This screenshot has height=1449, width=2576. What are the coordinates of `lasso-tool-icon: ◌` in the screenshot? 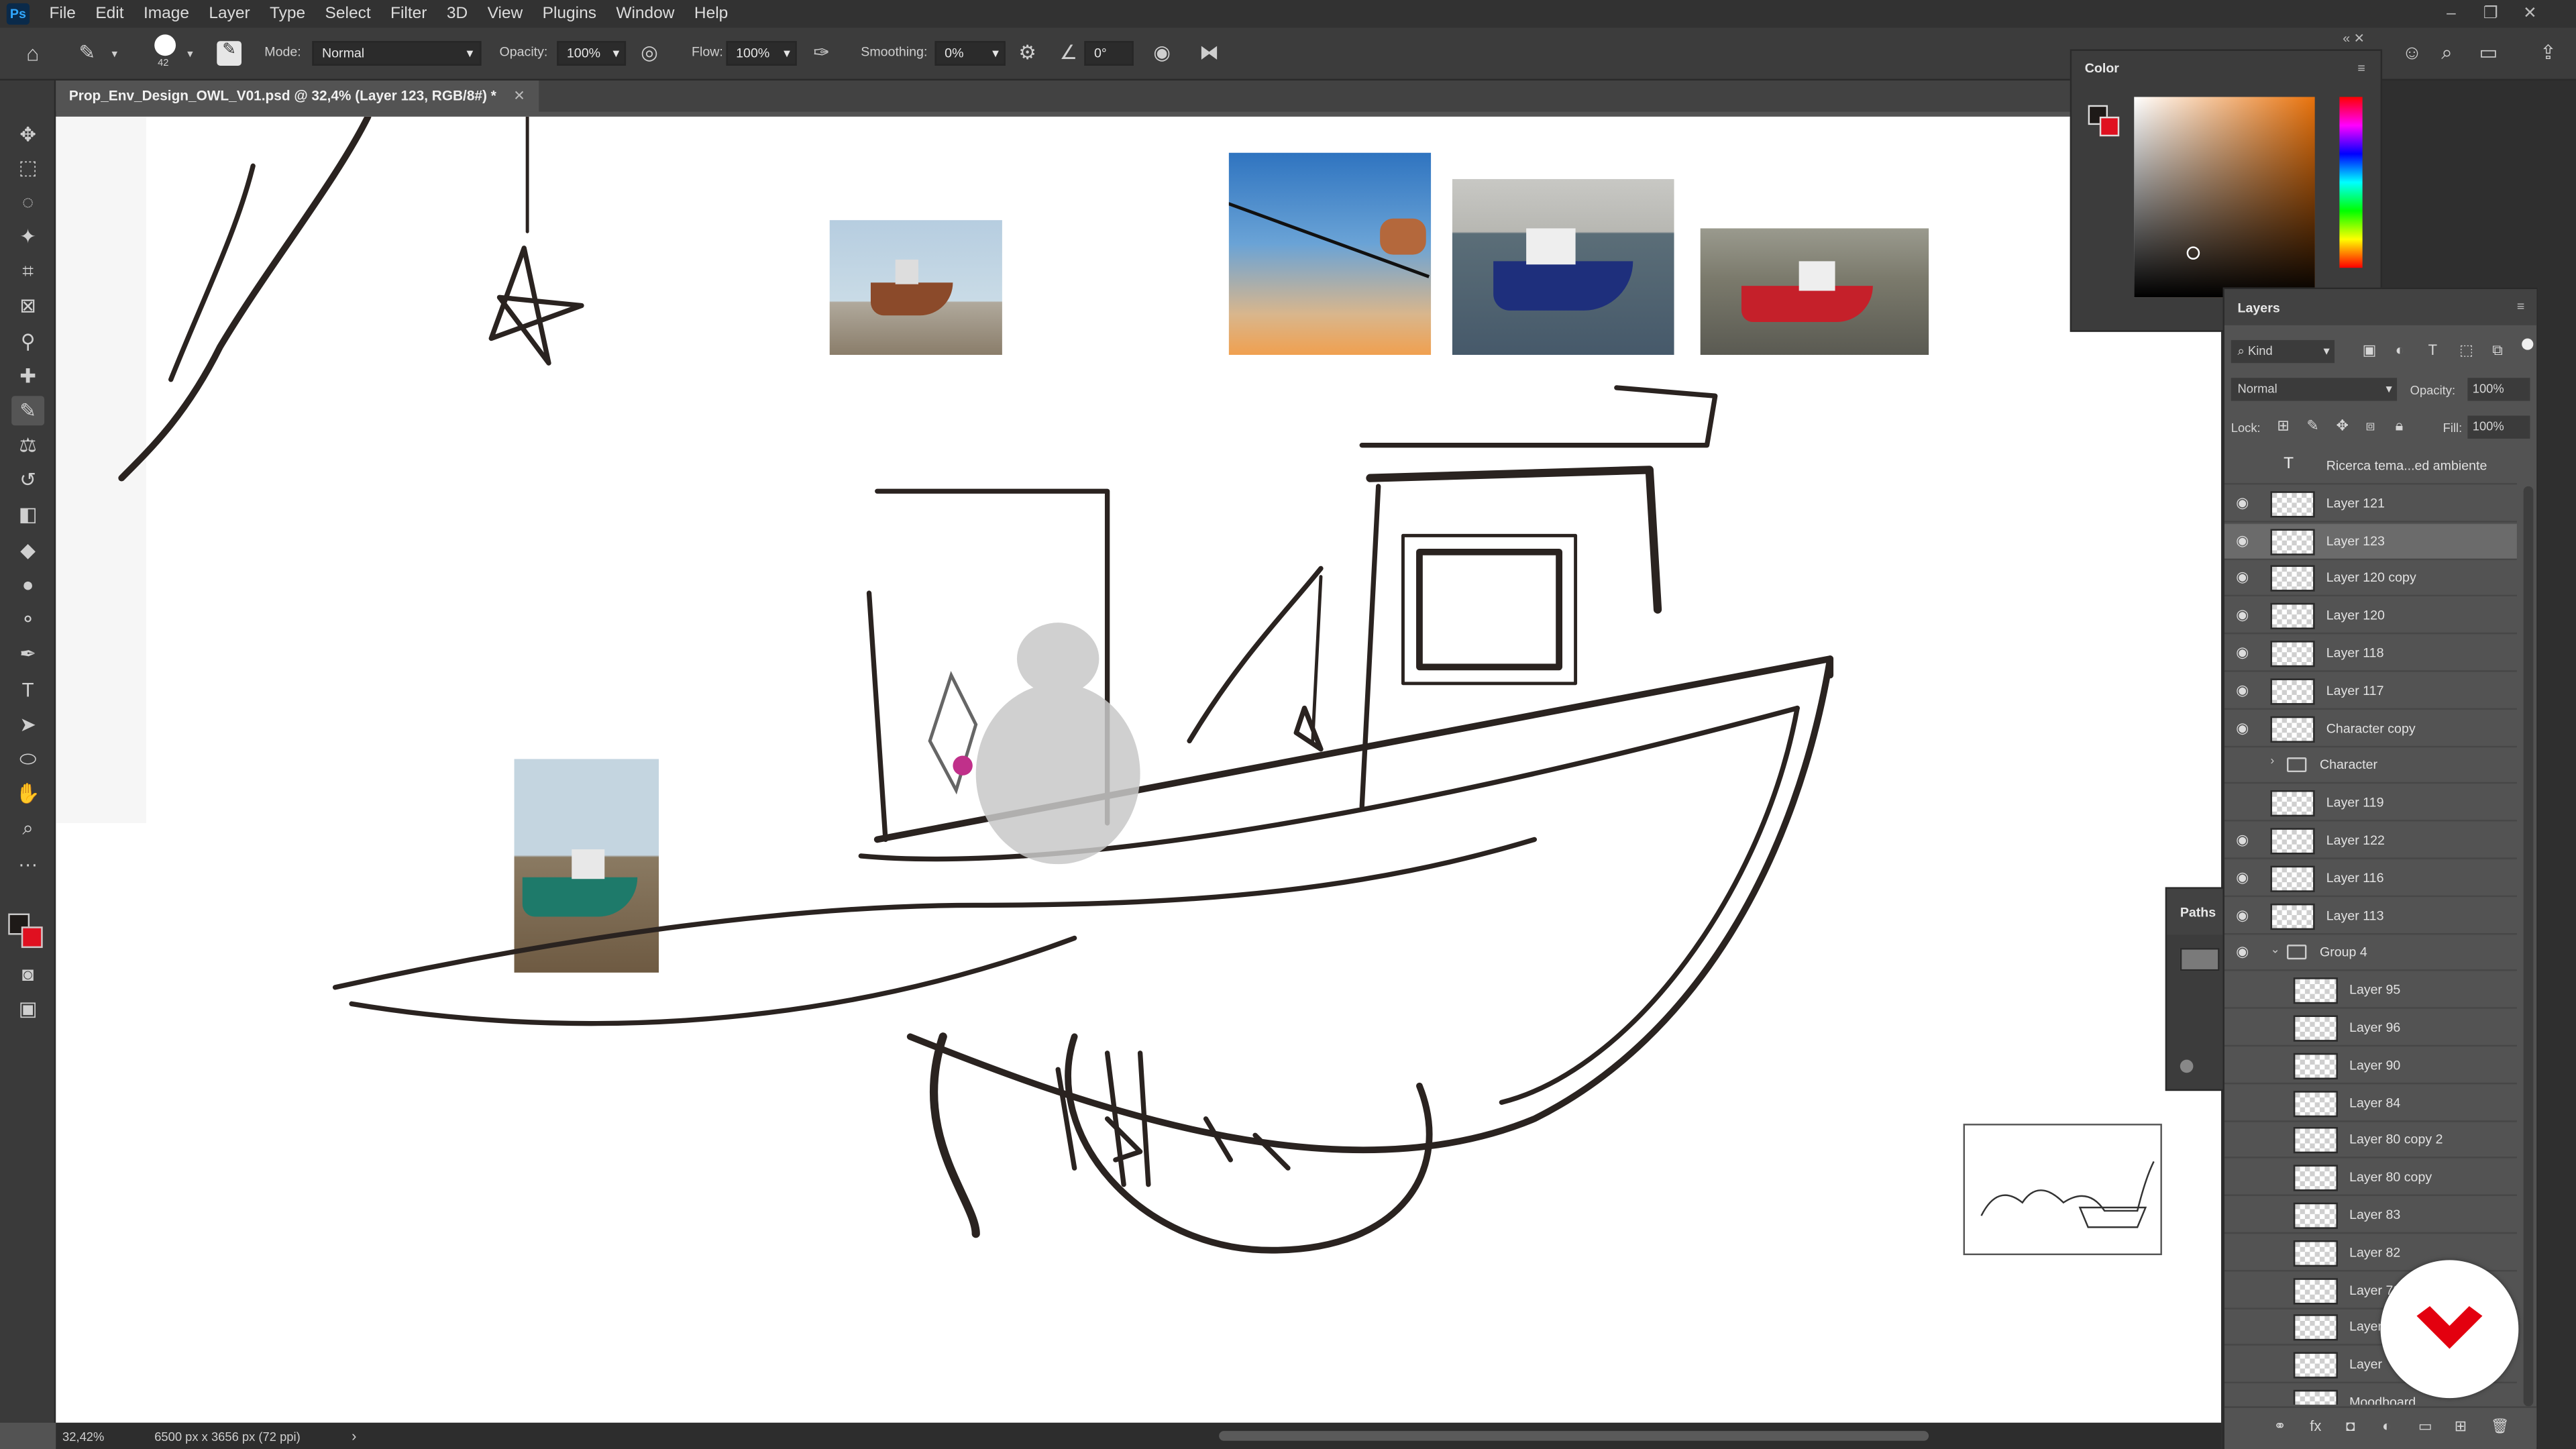 It's located at (27, 202).